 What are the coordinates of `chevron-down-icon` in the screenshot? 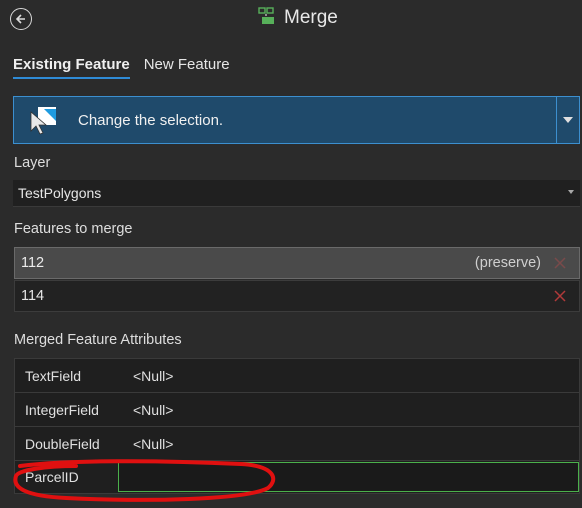 It's located at (567, 120).